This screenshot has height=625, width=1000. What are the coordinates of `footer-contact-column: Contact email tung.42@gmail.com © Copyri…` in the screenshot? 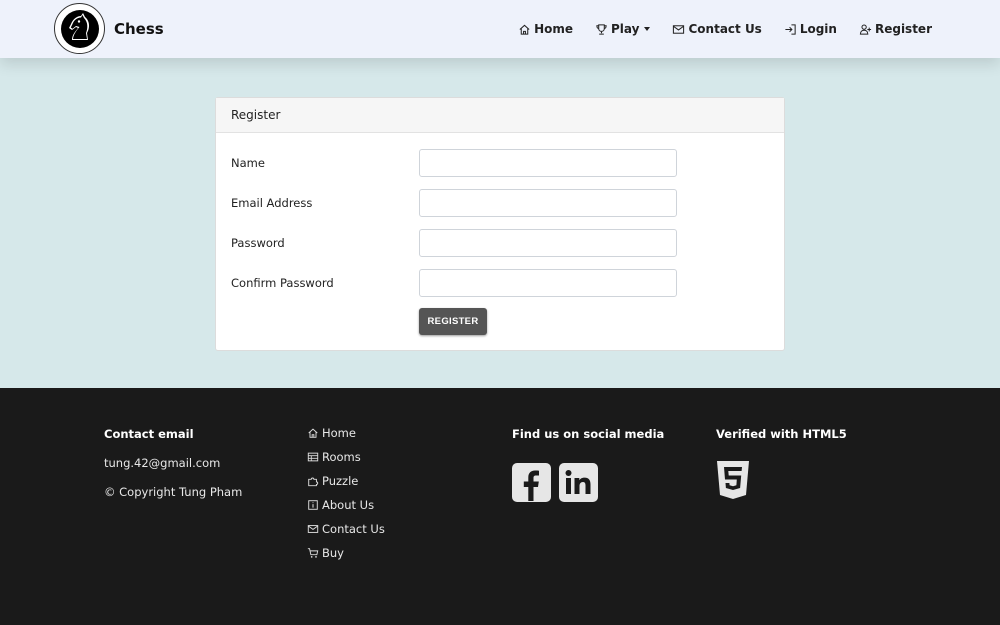 It's located at (173, 463).